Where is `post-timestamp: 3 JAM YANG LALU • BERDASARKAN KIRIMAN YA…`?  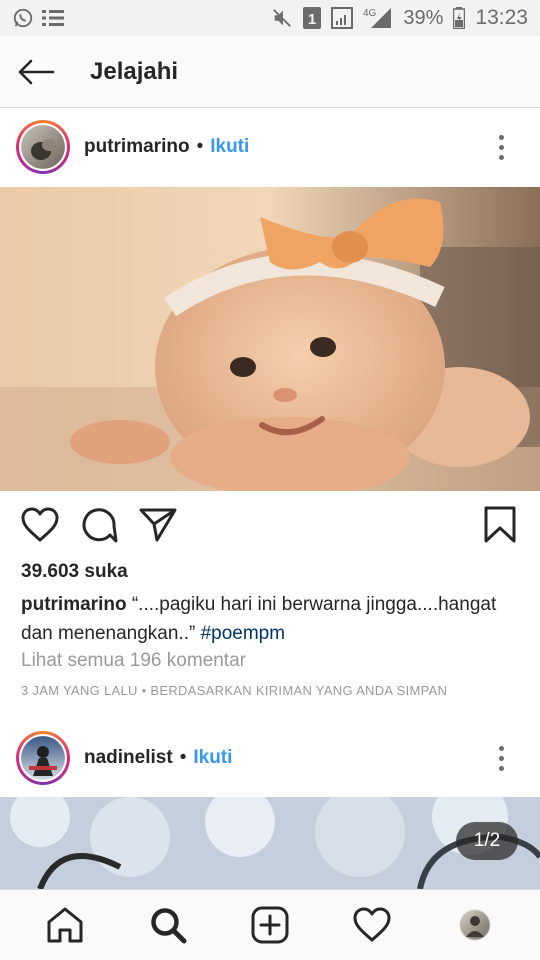 post-timestamp: 3 JAM YANG LALU • BERDASARKAN KIRIMAN YA… is located at coordinates (234, 690).